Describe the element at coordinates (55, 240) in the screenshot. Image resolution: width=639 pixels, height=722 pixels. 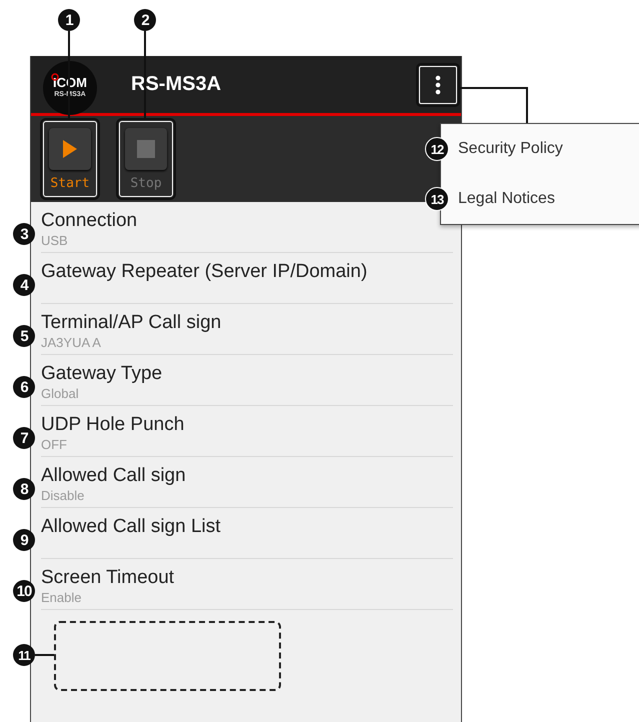
I see `setting-value: USB` at that location.